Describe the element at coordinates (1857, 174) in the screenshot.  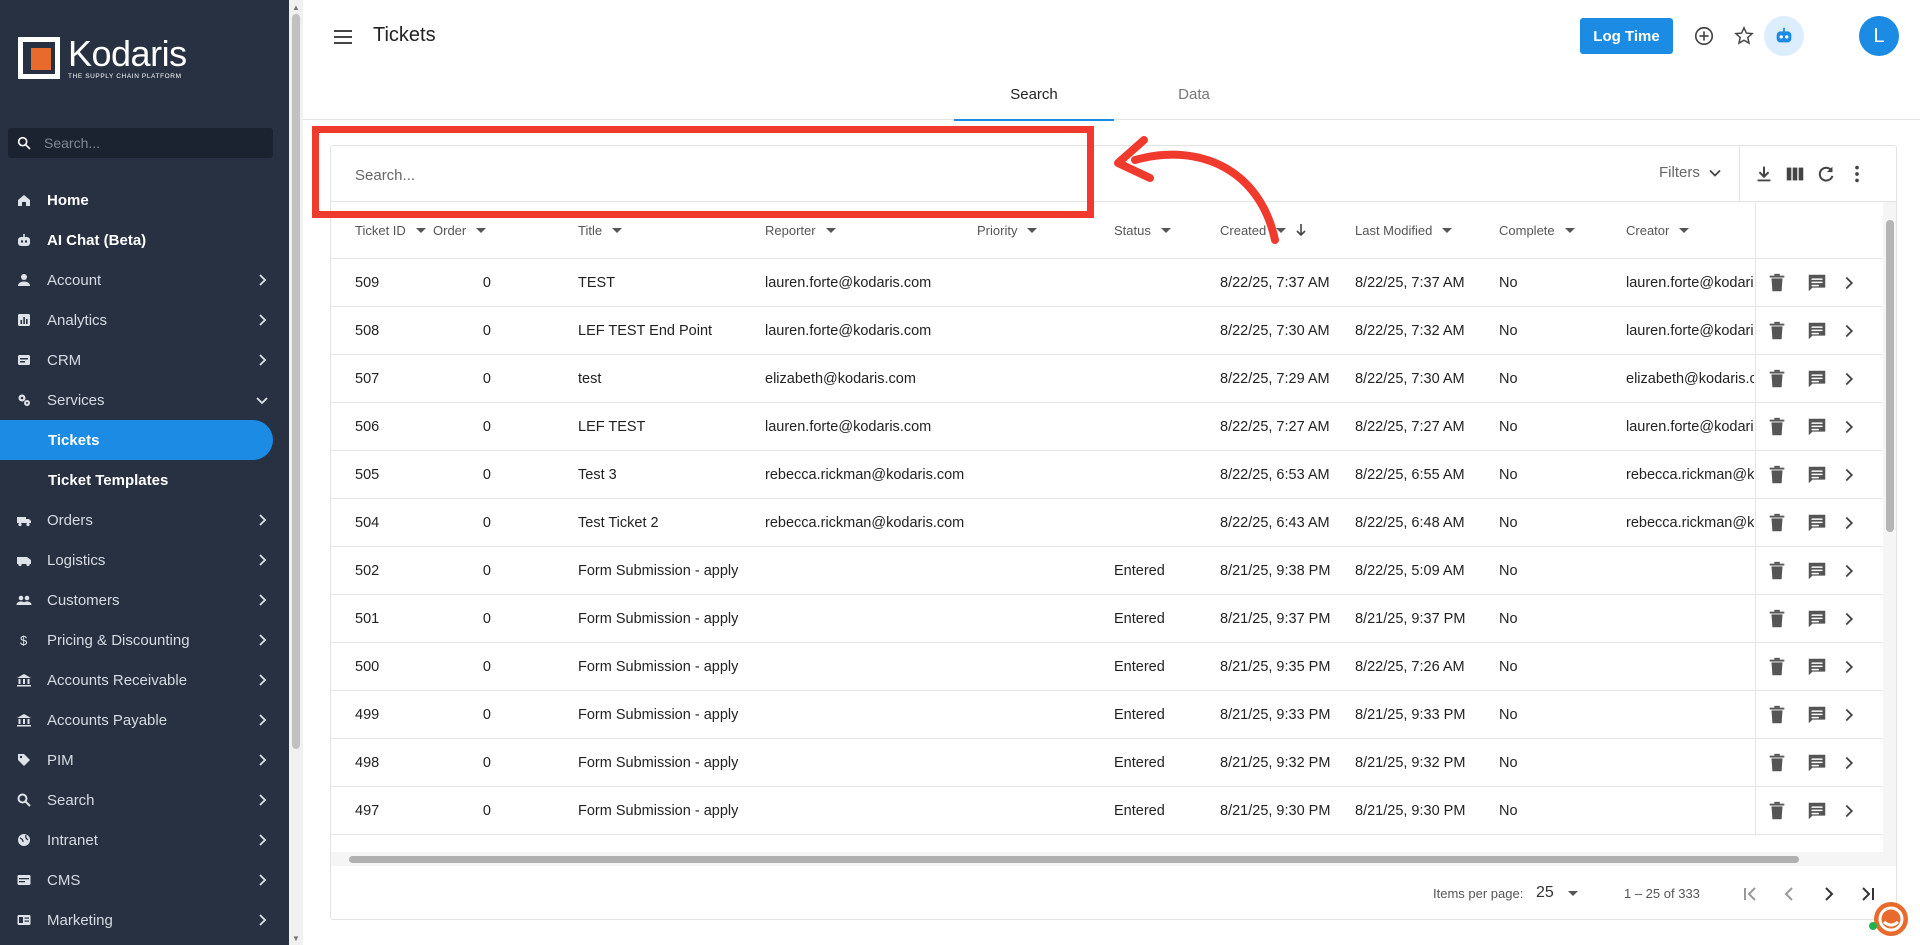
I see `more-vert-icon` at that location.